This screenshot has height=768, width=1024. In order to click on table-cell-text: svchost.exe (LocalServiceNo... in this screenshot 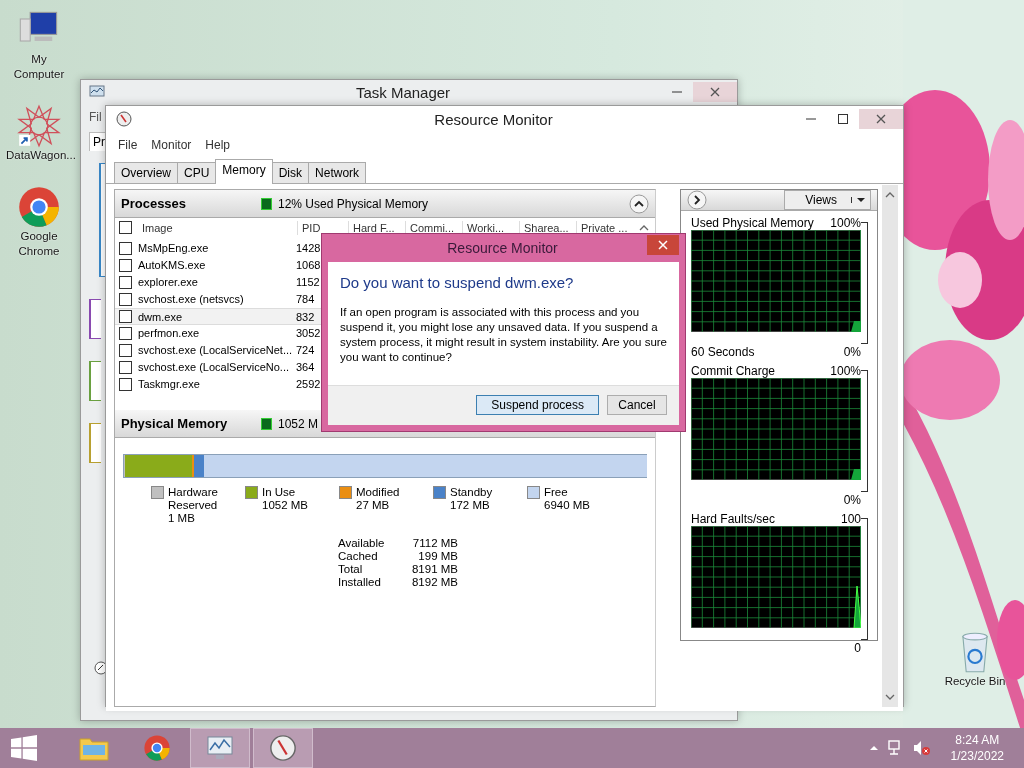, I will do `click(214, 367)`.